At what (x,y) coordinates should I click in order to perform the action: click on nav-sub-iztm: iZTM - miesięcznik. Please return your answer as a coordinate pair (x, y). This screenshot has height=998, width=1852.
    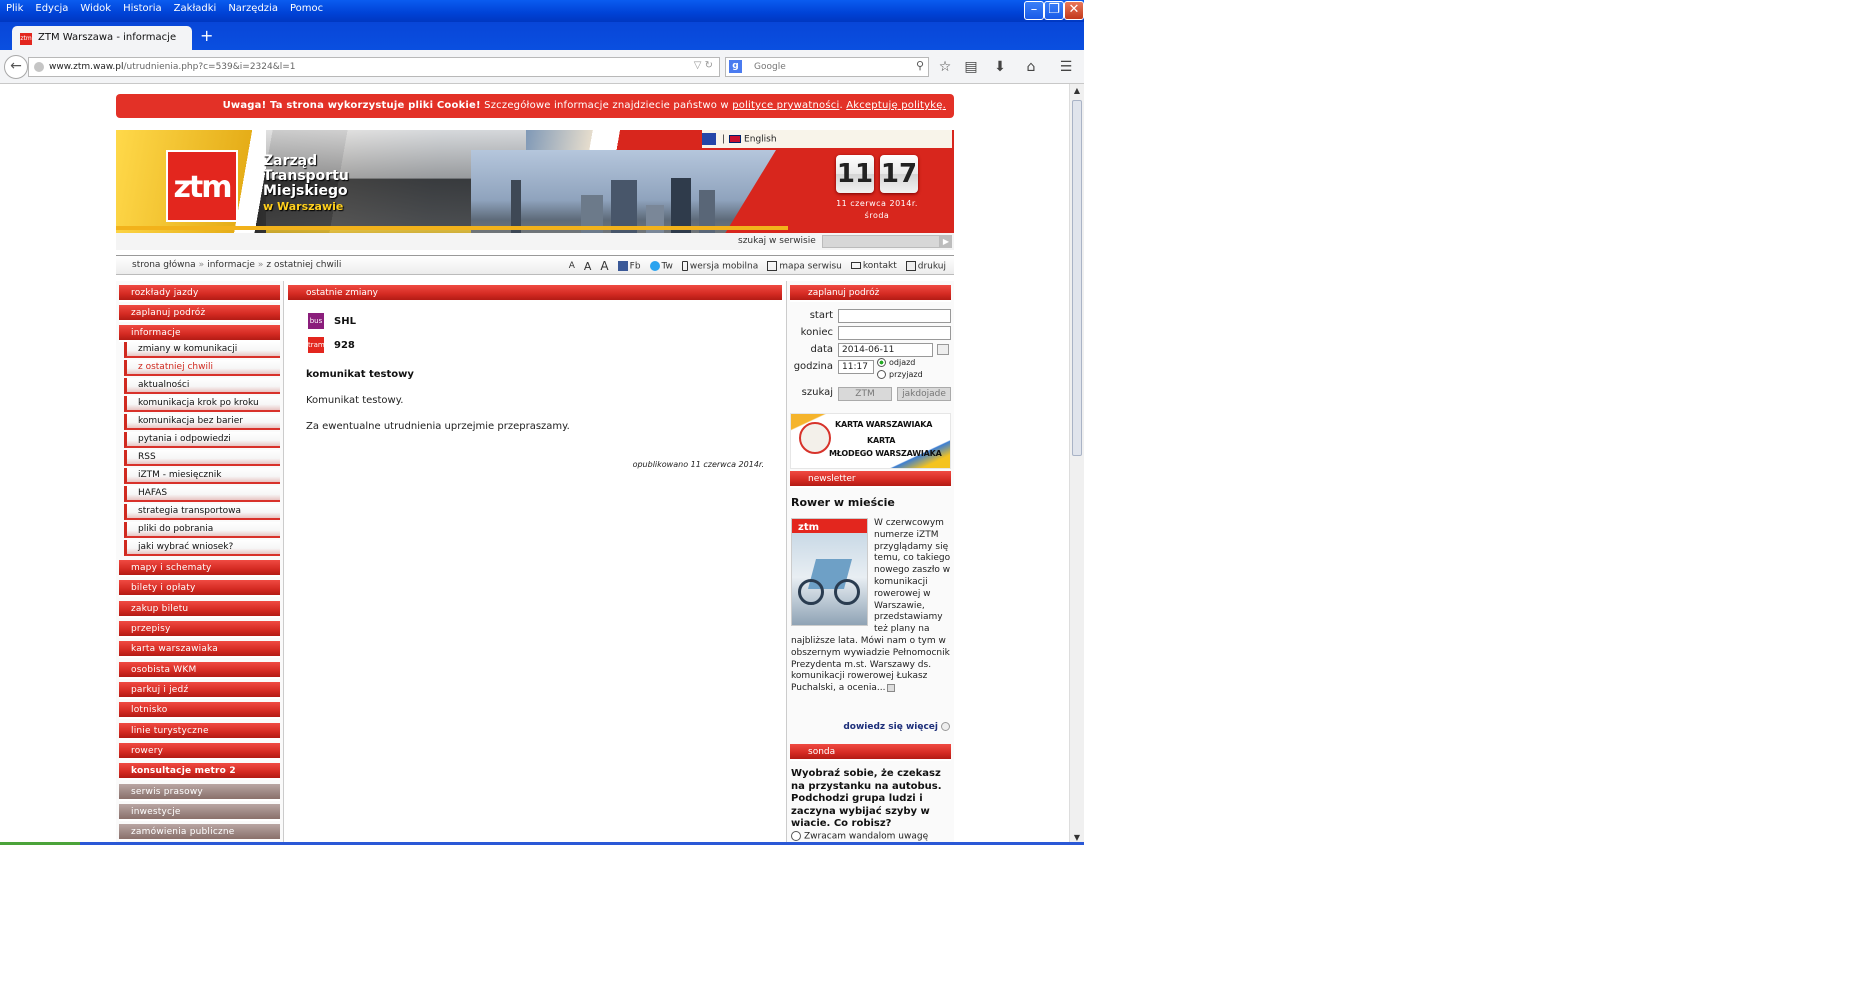
    Looking at the image, I should click on (202, 476).